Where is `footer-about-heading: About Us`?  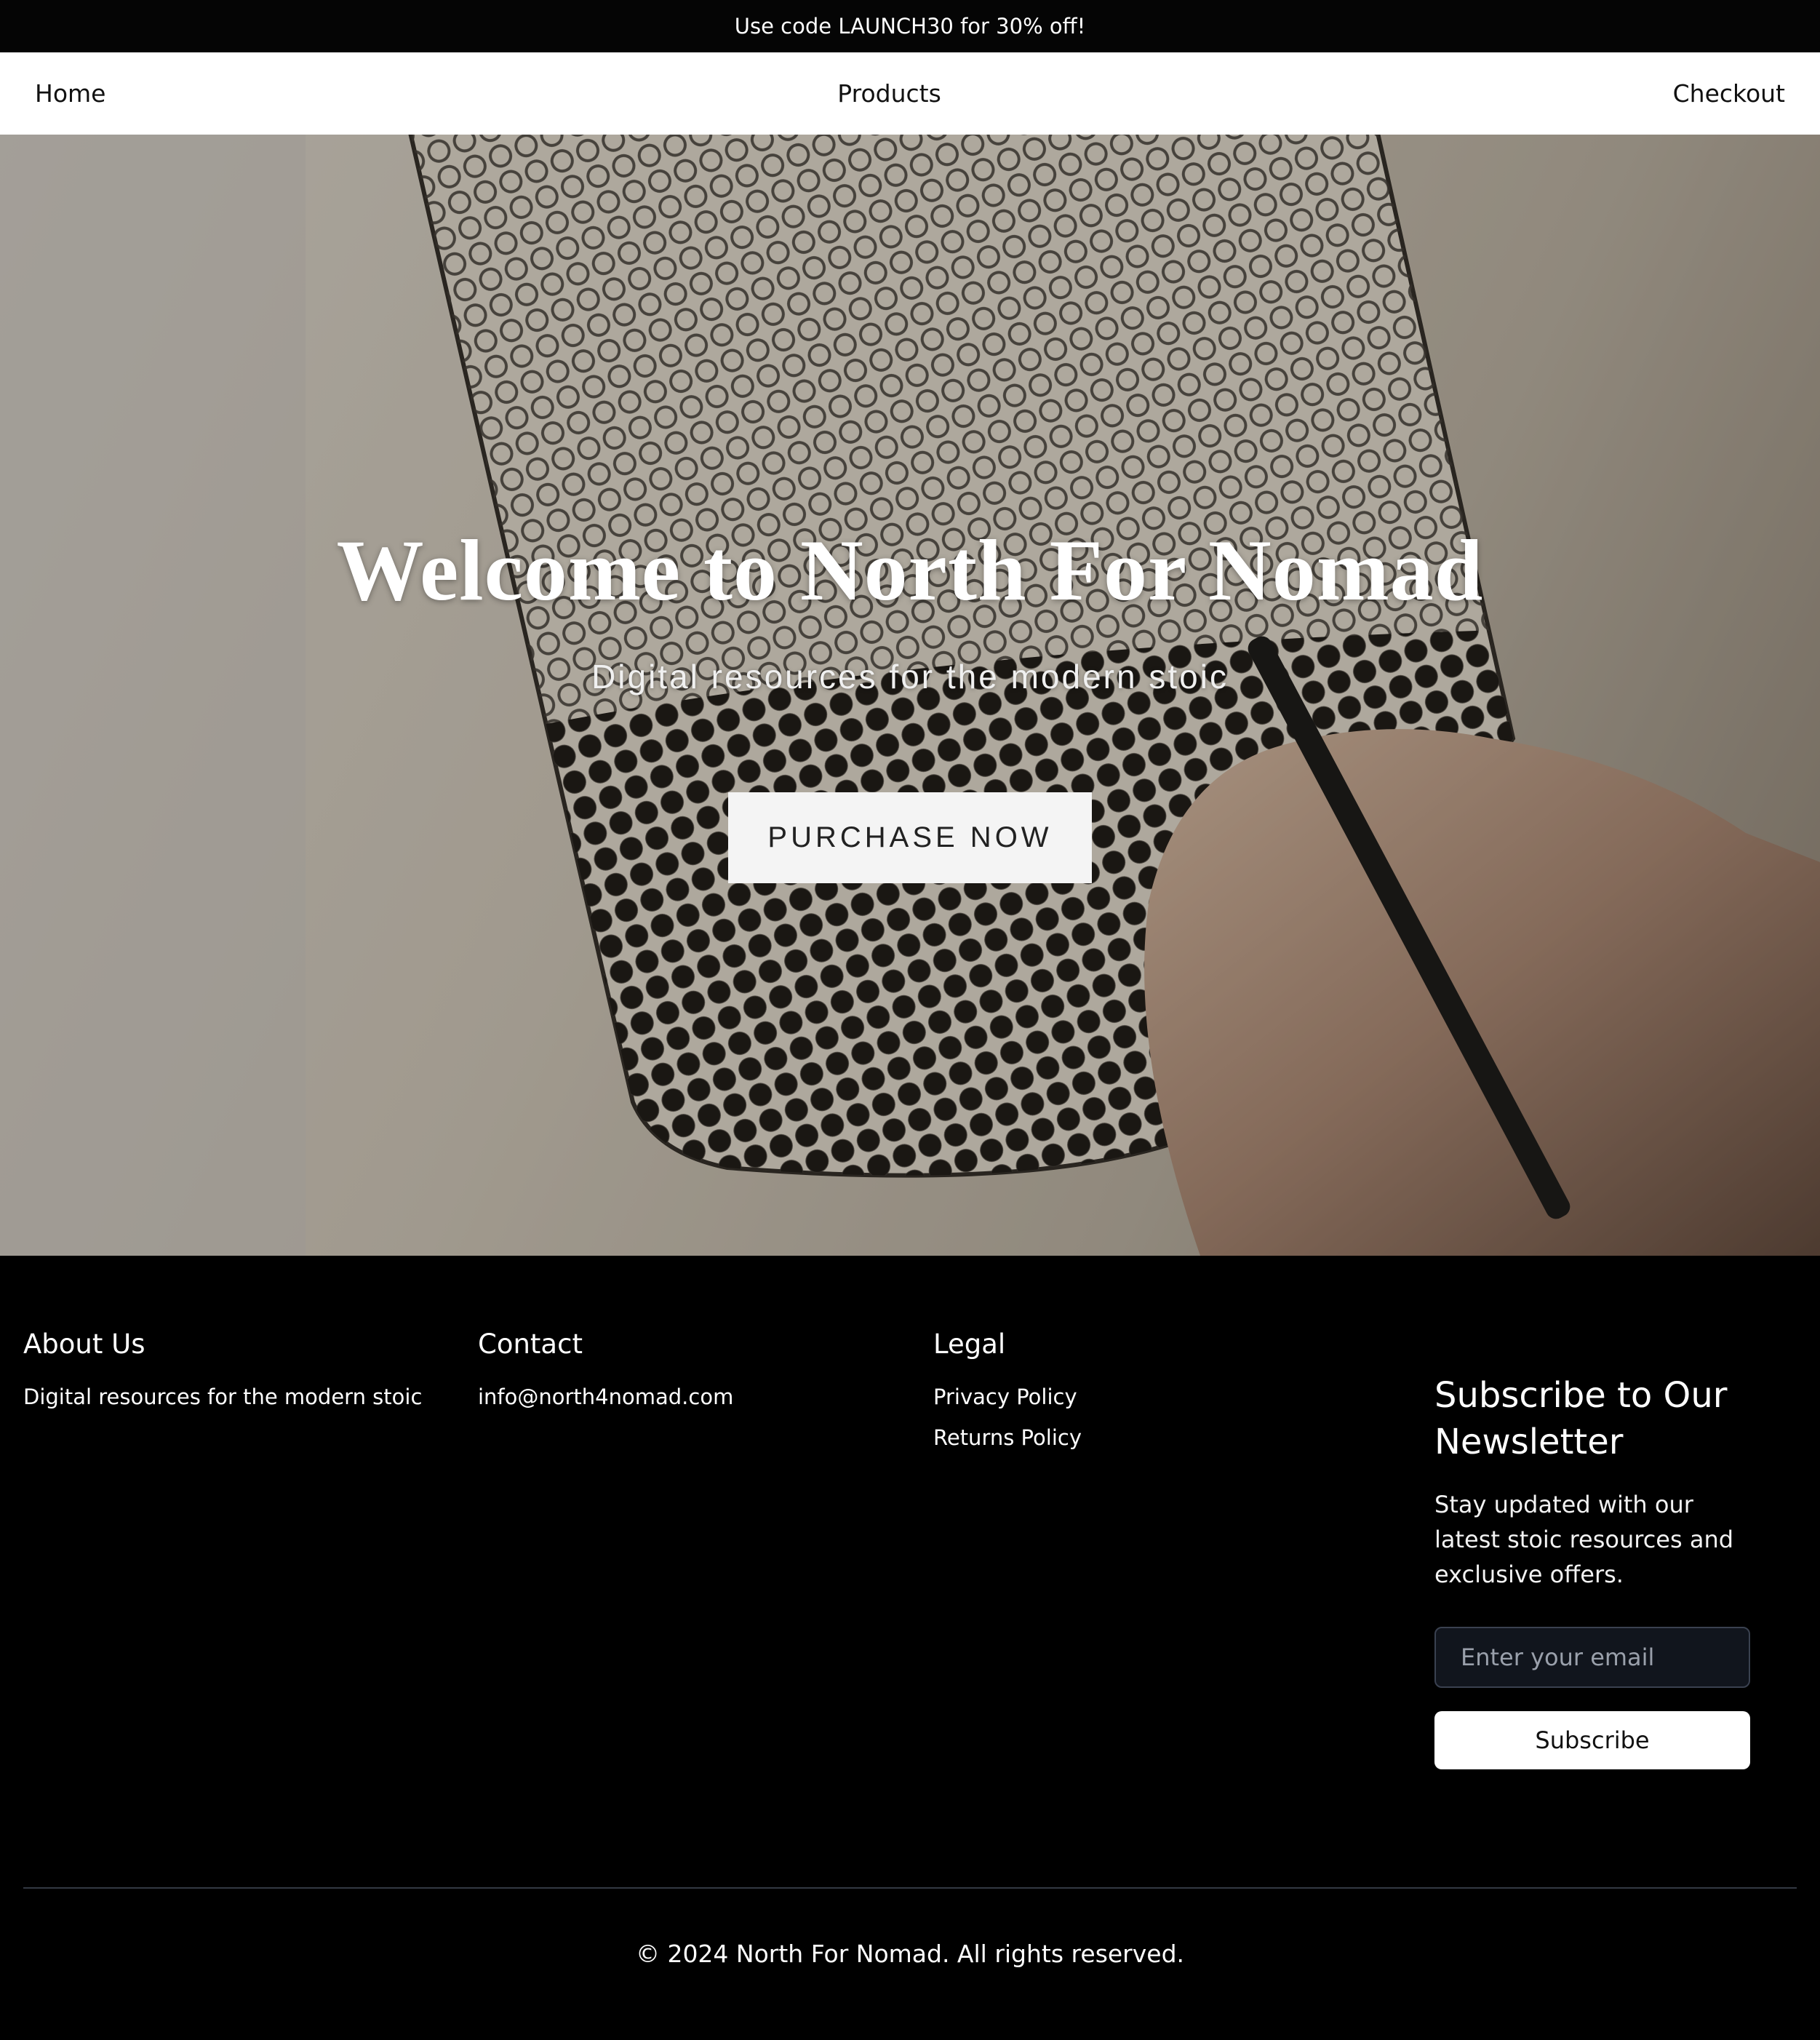
footer-about-heading: About Us is located at coordinates (84, 1344).